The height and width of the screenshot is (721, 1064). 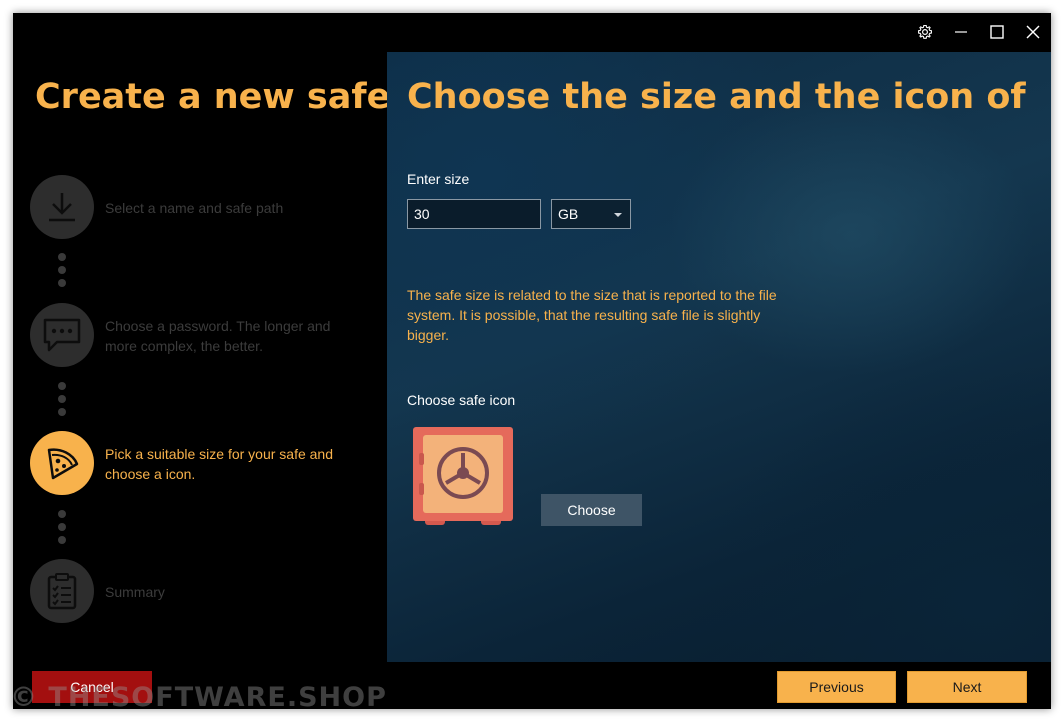 What do you see at coordinates (618, 215) in the screenshot?
I see `chevron-down-icon` at bounding box center [618, 215].